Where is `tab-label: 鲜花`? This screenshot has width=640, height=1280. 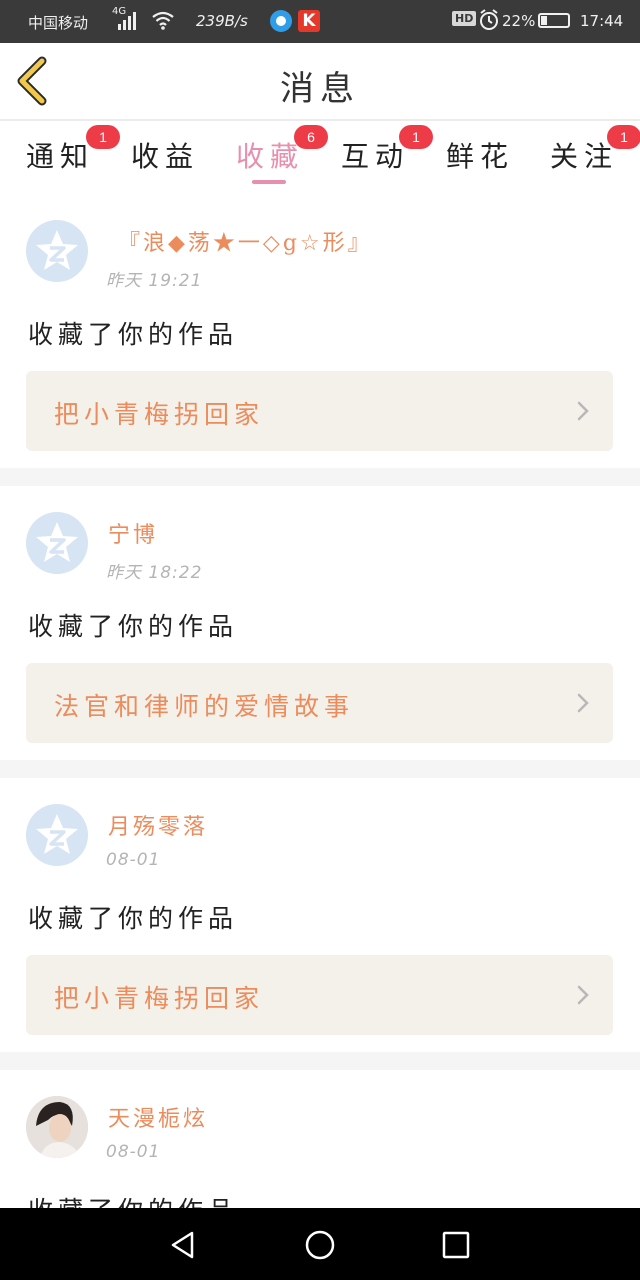 tab-label: 鲜花 is located at coordinates (480, 156).